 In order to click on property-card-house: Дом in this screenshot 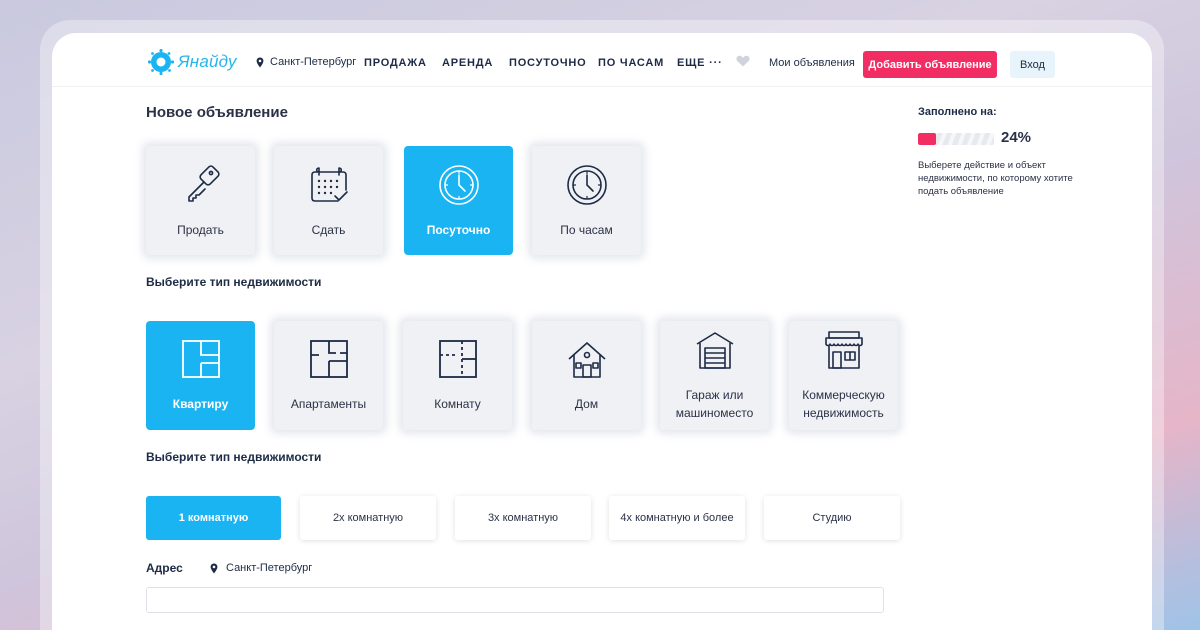, I will do `click(586, 375)`.